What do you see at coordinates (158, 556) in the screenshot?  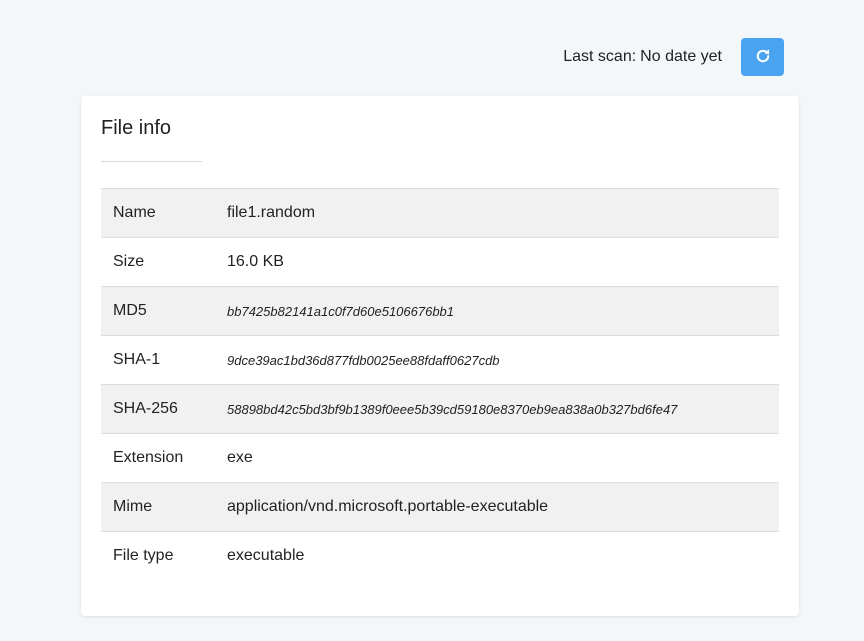 I see `row-label: File type` at bounding box center [158, 556].